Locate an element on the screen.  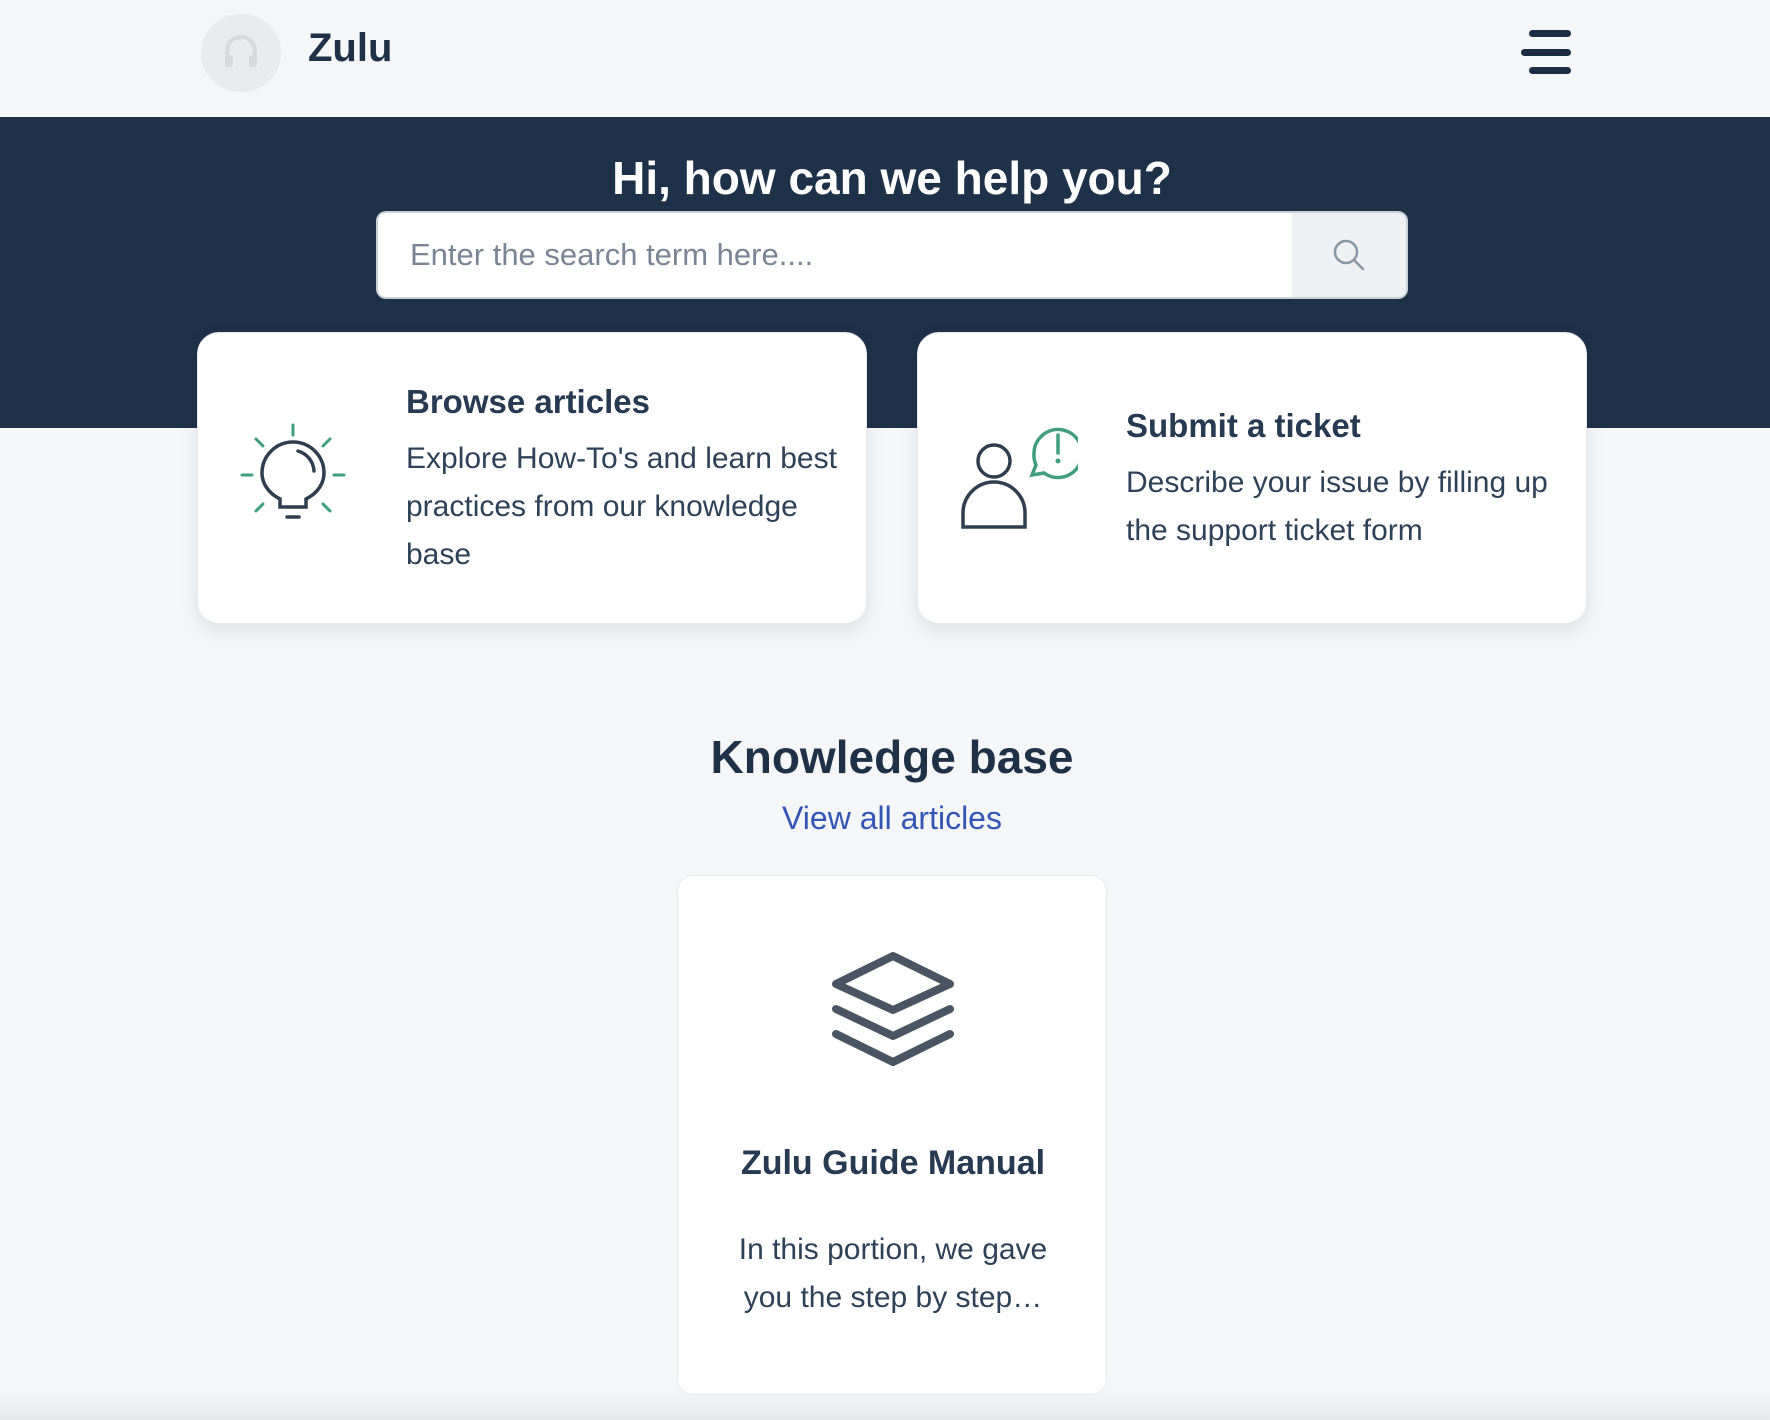
card-title: Submit a ticket is located at coordinates (1243, 425).